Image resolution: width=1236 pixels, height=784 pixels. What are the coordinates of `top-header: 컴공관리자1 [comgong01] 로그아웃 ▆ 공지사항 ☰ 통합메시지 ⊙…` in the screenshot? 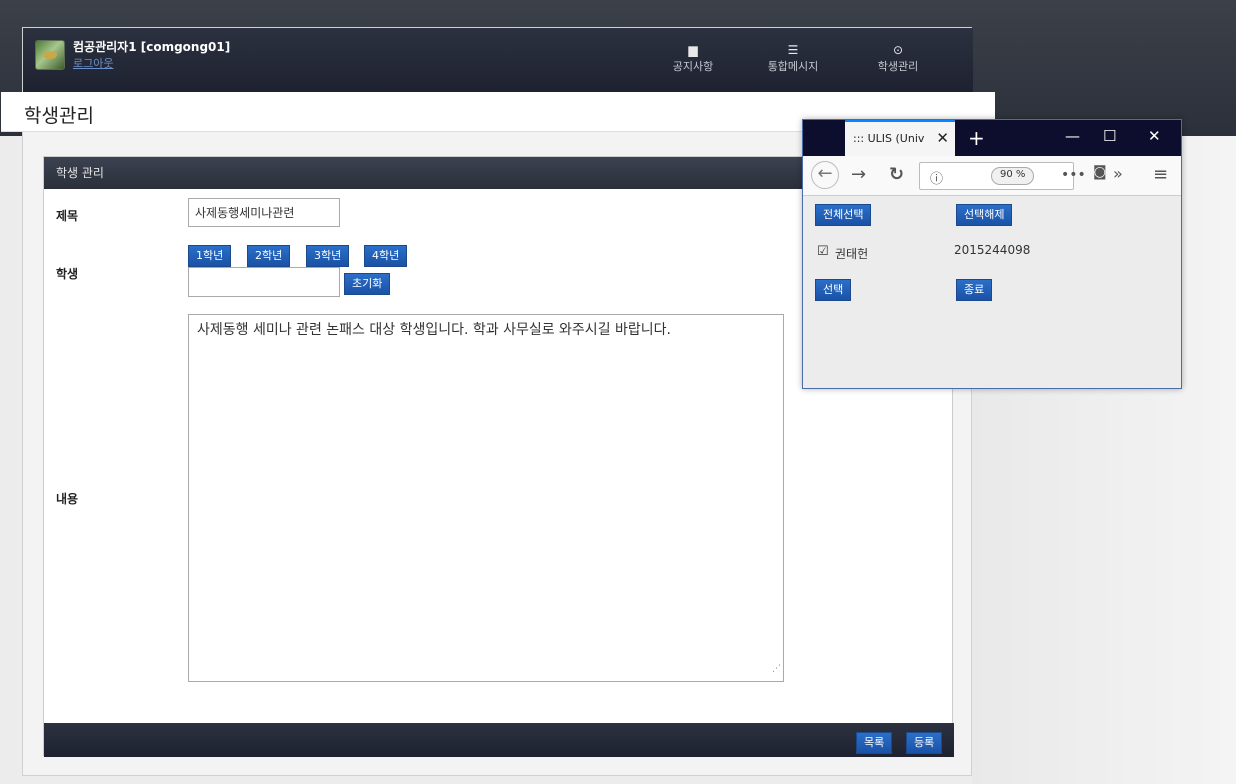 It's located at (498, 60).